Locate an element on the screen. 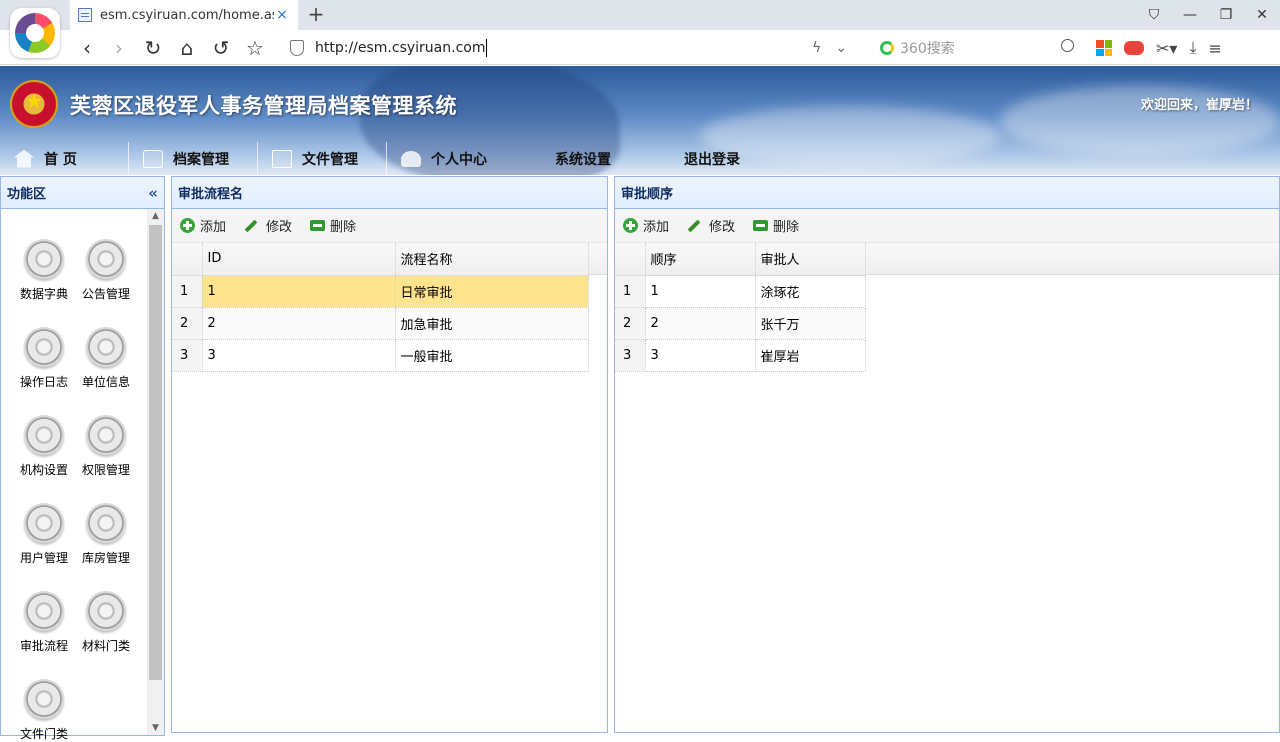 The height and width of the screenshot is (742, 1280). func-item-approval-flow: 审批流程 is located at coordinates (44, 622).